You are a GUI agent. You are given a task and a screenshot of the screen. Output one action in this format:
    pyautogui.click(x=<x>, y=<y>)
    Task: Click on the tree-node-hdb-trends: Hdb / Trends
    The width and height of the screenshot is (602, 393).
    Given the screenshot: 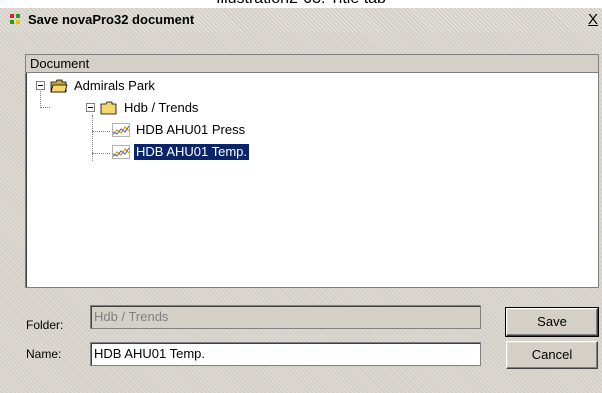 What is the action you would take?
    pyautogui.click(x=176, y=108)
    